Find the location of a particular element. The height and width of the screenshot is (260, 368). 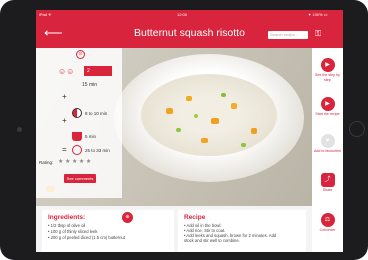

start-recipe-button: ▶ Start the recipe is located at coordinates (327, 107).